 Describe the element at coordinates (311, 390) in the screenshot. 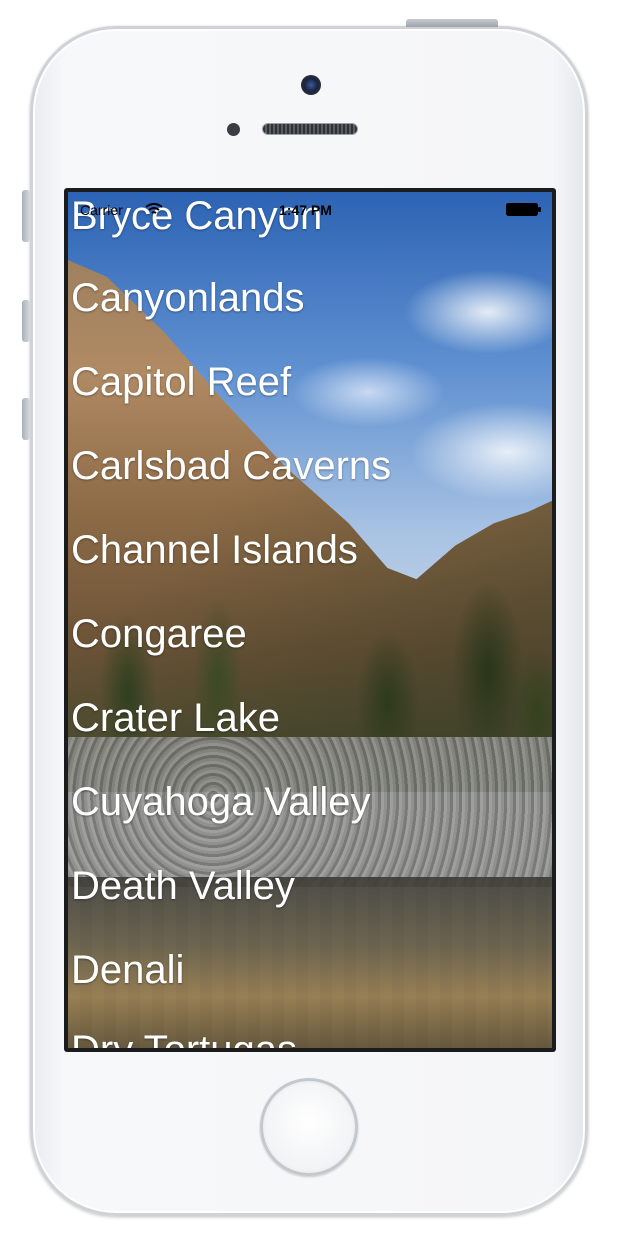

I see `list-item: Capitol Reef` at that location.